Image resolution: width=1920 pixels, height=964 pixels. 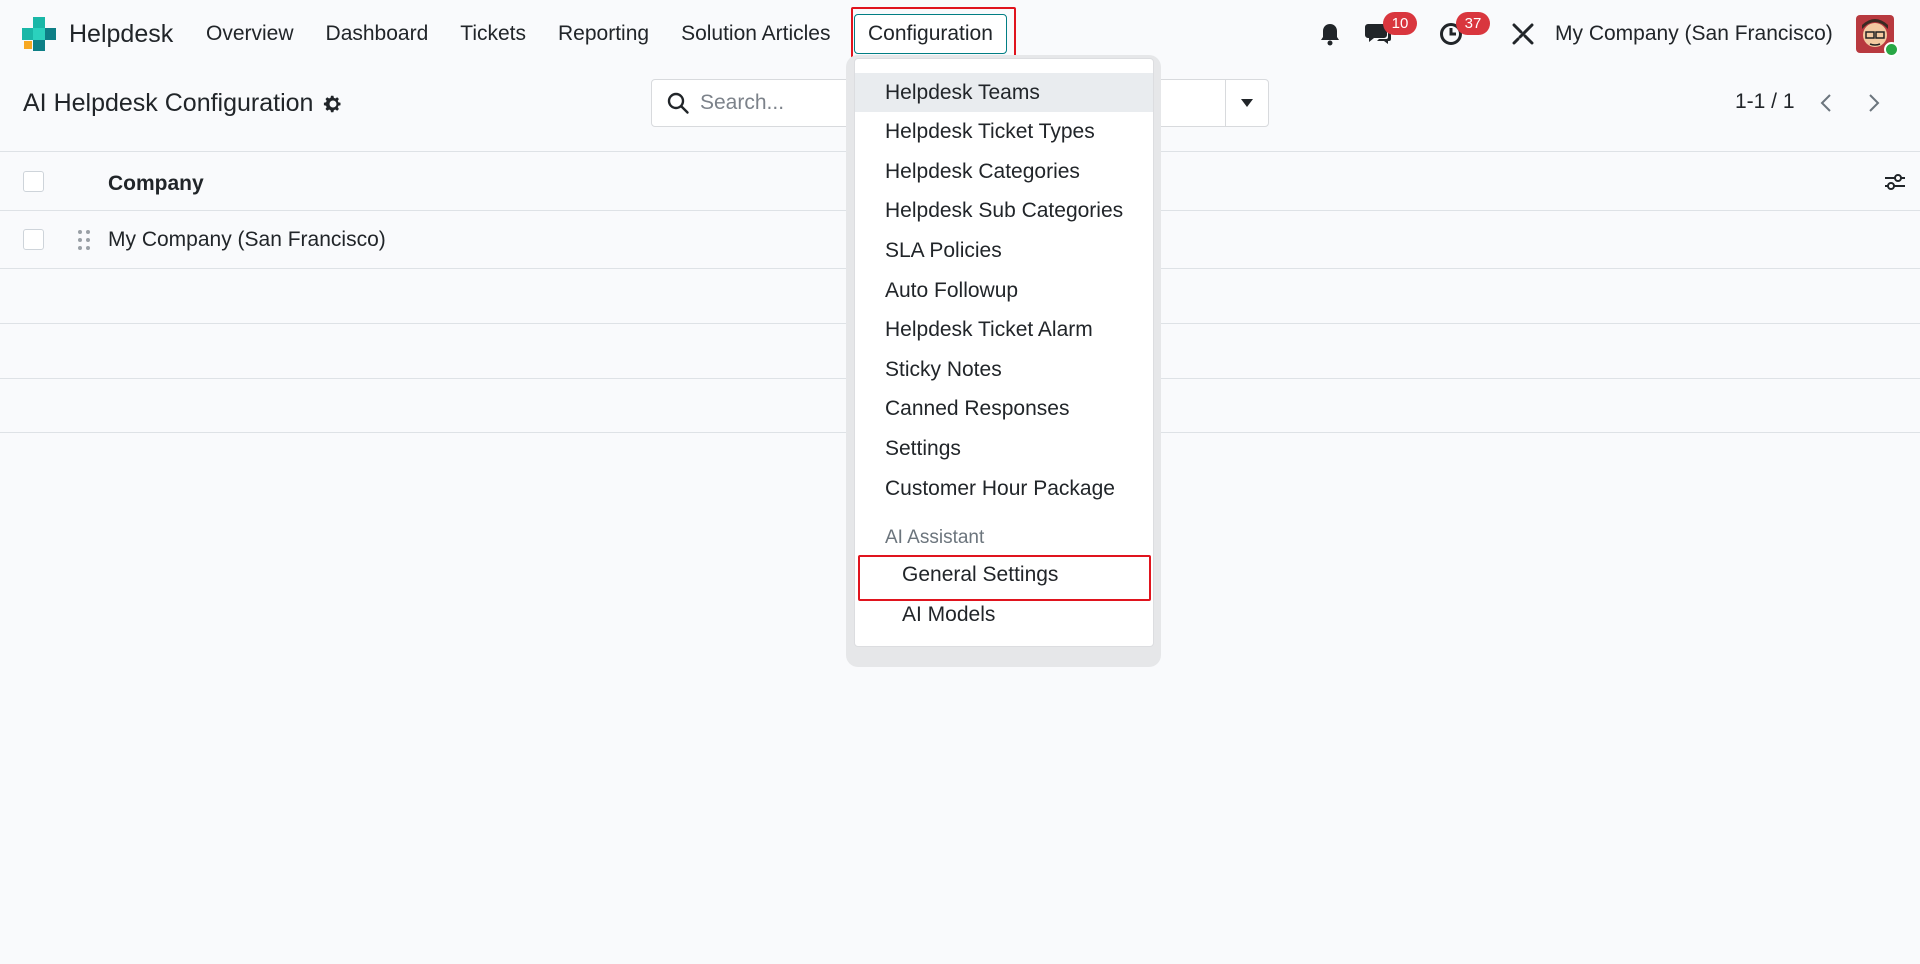 I want to click on messages-icon: 10, so click(x=1390, y=30).